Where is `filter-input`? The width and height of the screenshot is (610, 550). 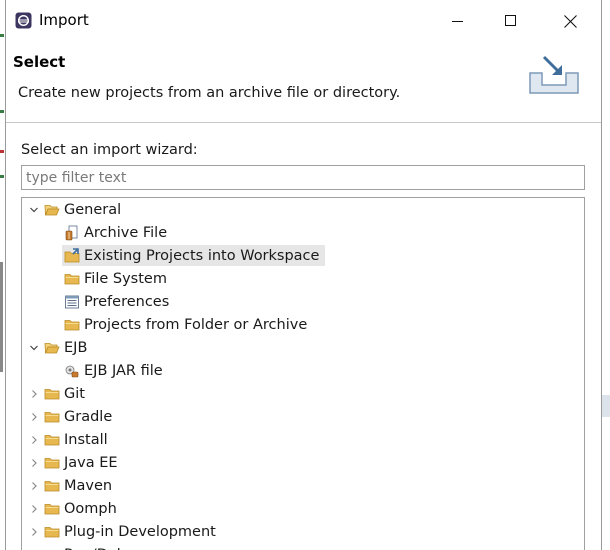 filter-input is located at coordinates (303, 177).